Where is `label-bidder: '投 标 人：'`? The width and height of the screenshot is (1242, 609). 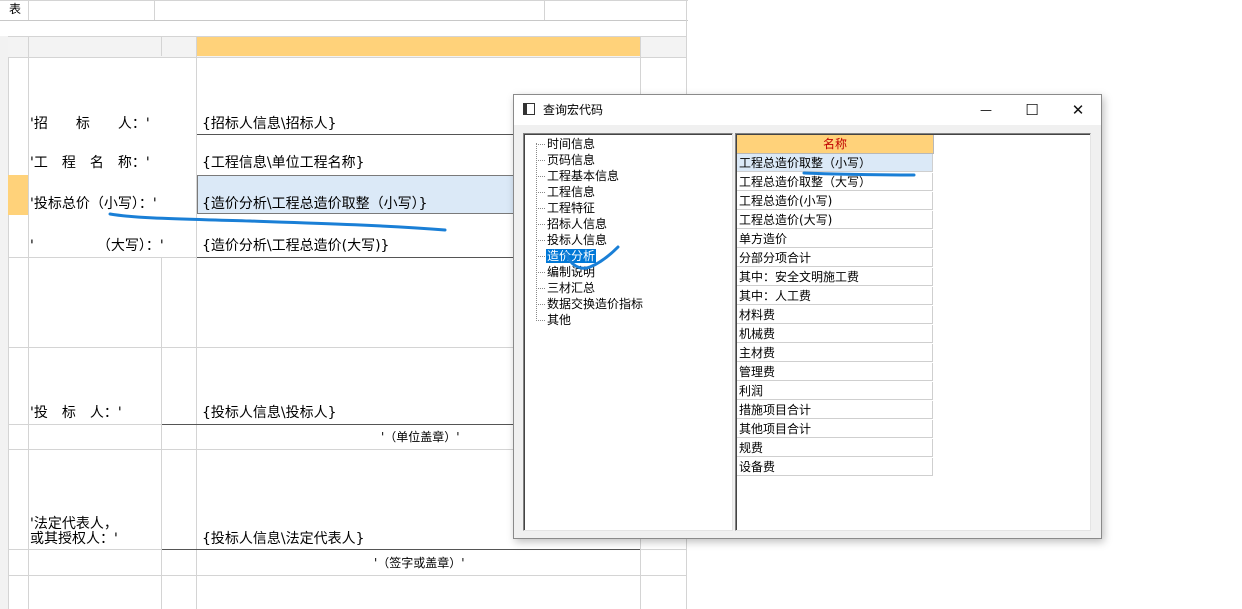
label-bidder: '投 标 人：' is located at coordinates (76, 413).